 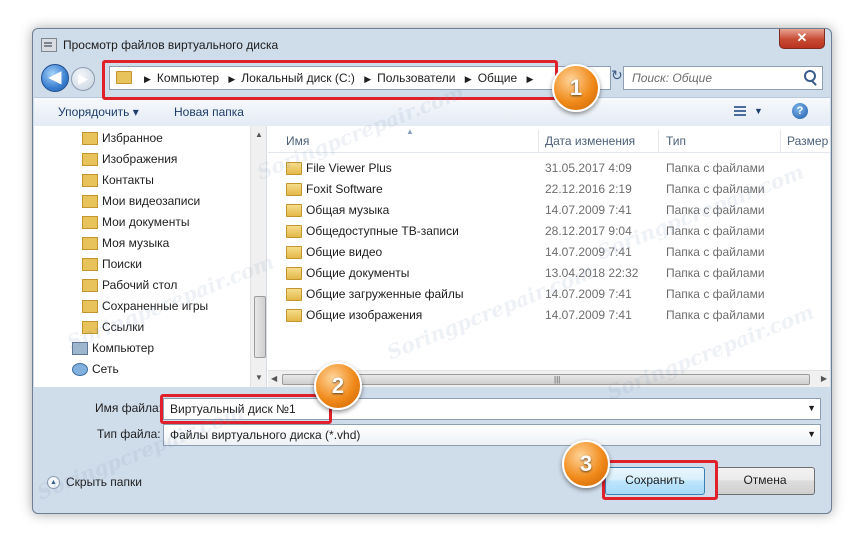 I want to click on help-icon: ?, so click(x=800, y=111).